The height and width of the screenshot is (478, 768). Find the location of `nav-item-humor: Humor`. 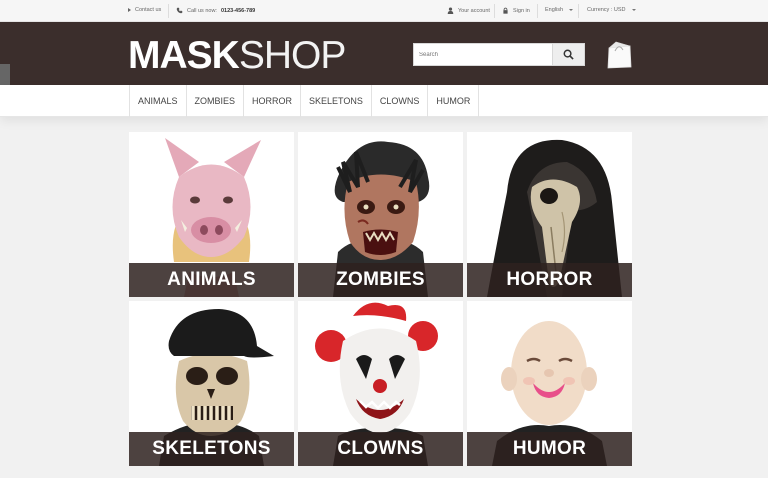

nav-item-humor: Humor is located at coordinates (454, 101).